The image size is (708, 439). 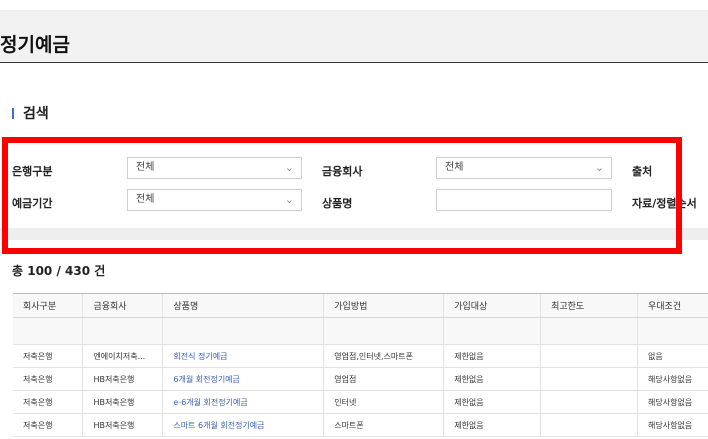 What do you see at coordinates (243, 306) in the screenshot?
I see `column-header: 상품명` at bounding box center [243, 306].